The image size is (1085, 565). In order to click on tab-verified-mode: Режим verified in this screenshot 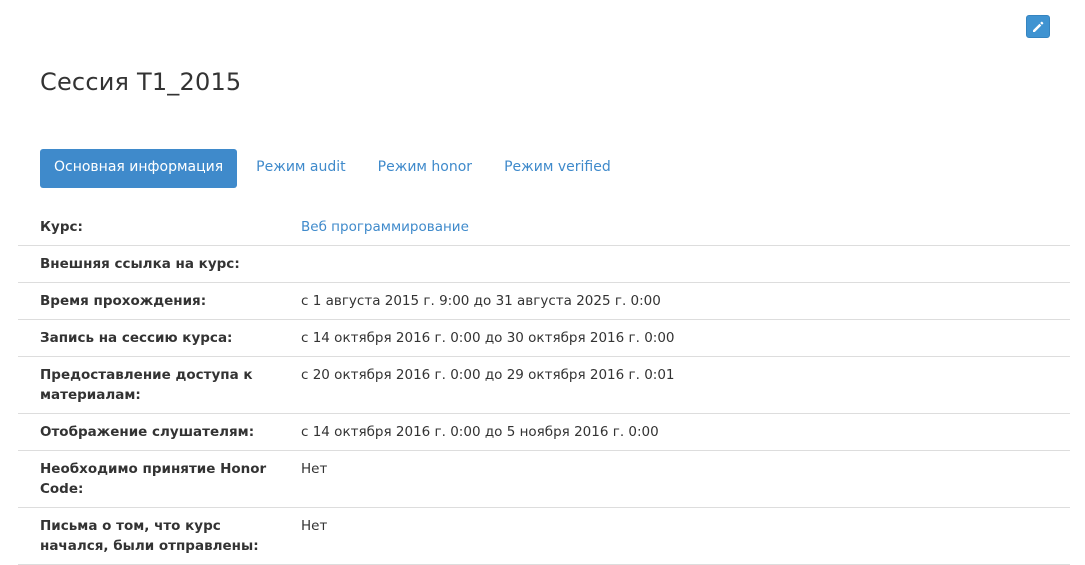, I will do `click(557, 168)`.